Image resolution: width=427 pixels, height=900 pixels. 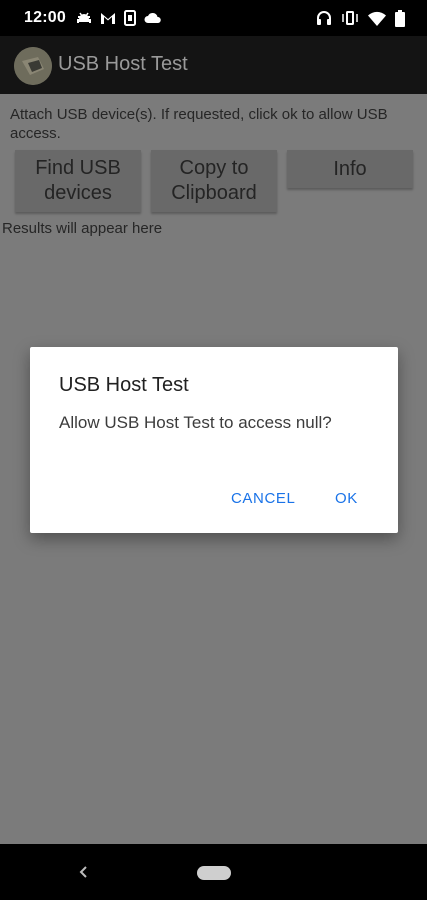 What do you see at coordinates (78, 168) in the screenshot?
I see `find-usb-devices-label-line1: Find USB` at bounding box center [78, 168].